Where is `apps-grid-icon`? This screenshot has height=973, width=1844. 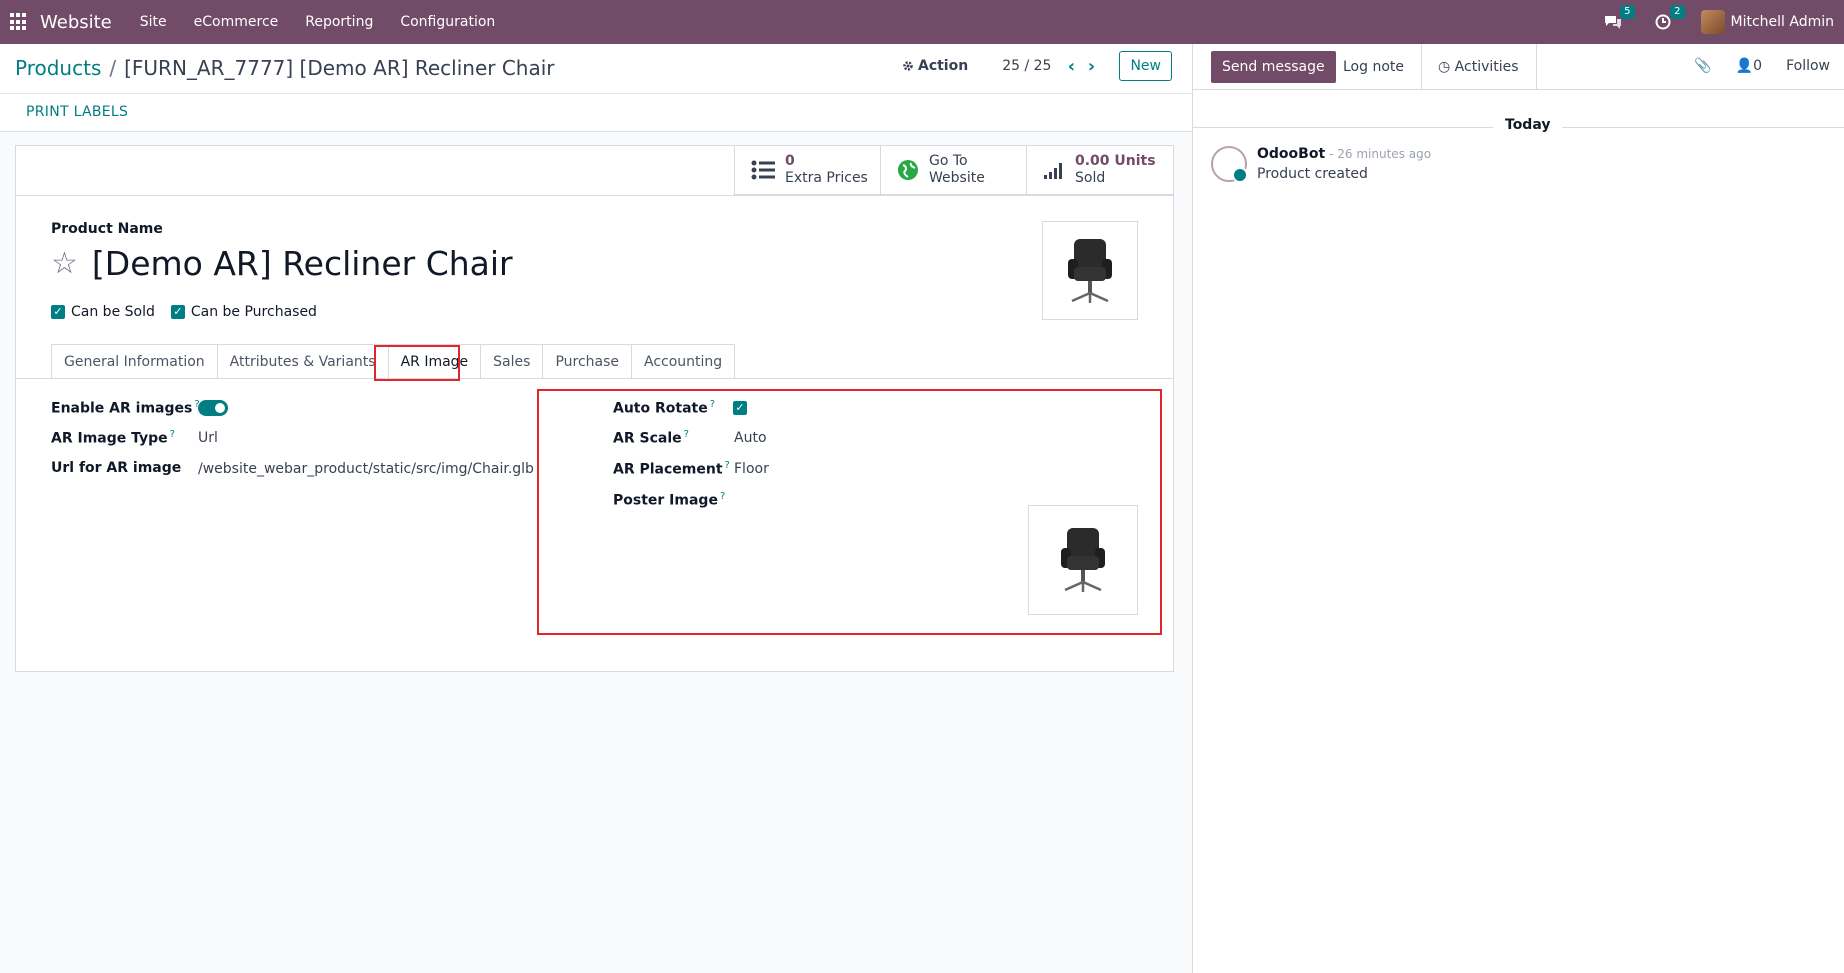 apps-grid-icon is located at coordinates (19, 22).